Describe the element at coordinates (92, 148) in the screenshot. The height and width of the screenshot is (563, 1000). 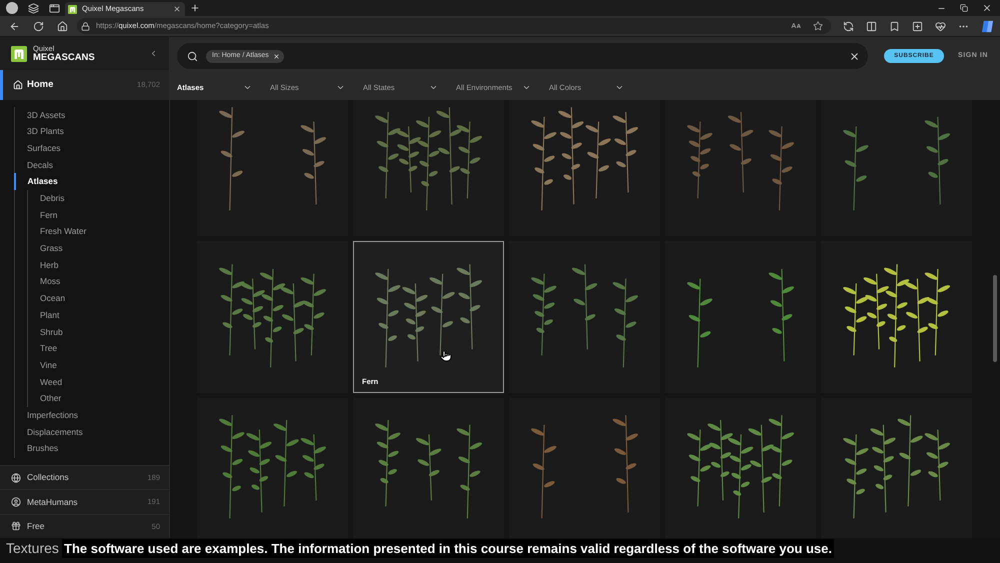
I see `category-item: Surfaces` at that location.